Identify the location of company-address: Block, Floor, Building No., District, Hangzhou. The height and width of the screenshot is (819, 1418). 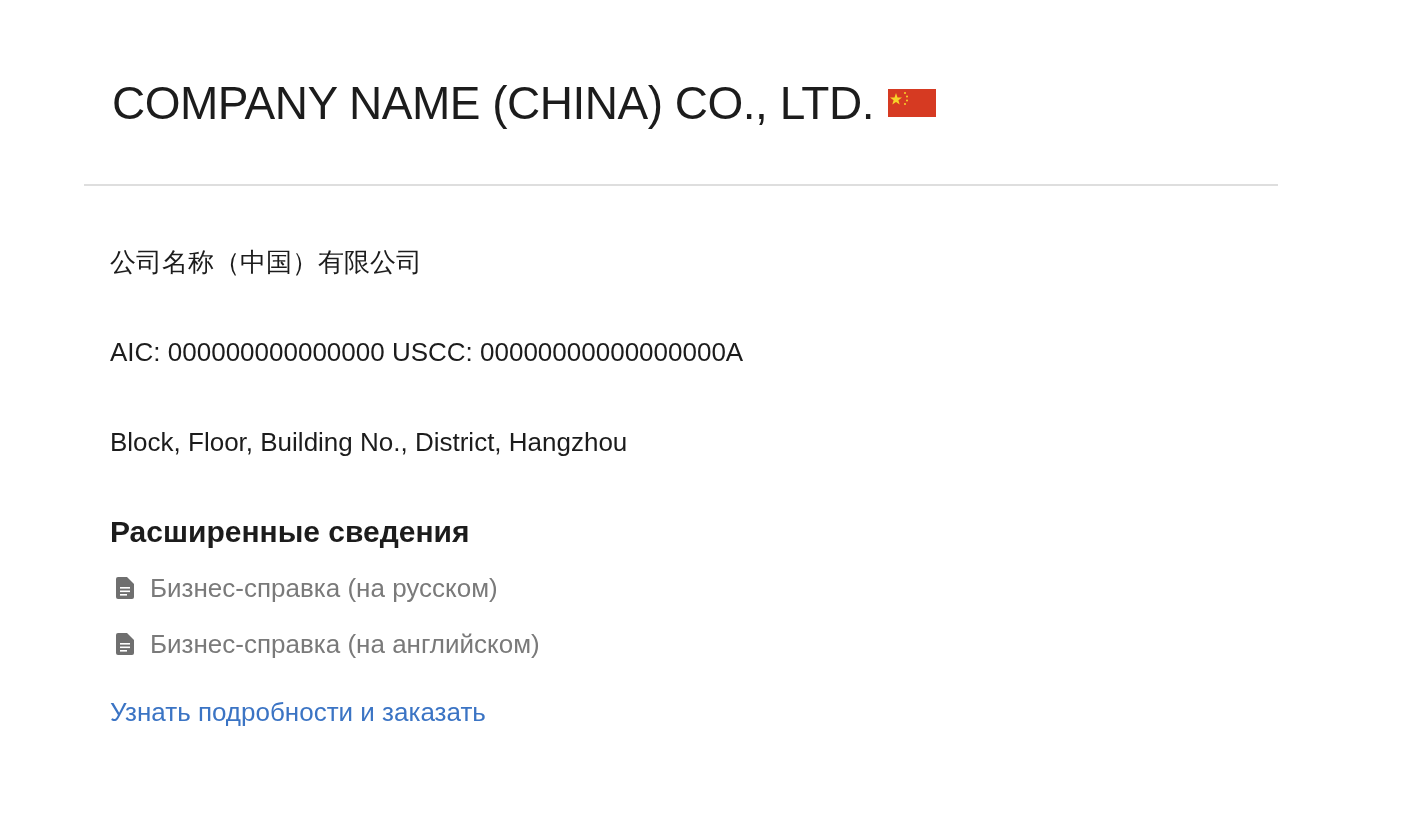
(369, 442).